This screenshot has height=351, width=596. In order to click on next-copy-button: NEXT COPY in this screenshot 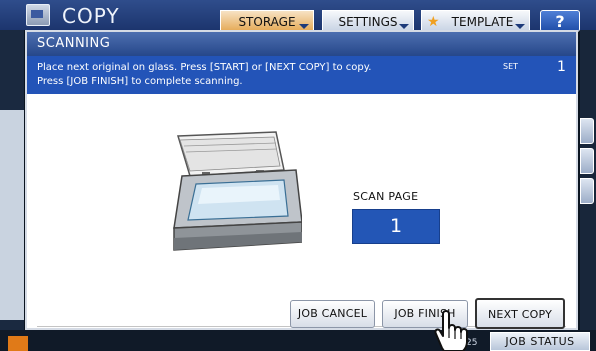, I will do `click(520, 313)`.